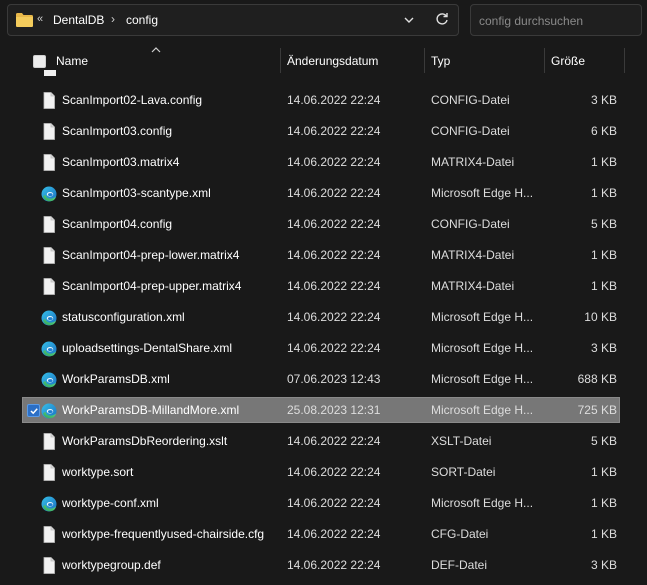 The image size is (647, 585). Describe the element at coordinates (145, 441) in the screenshot. I see `file-name: WorkParamsDbReordering.xslt` at that location.